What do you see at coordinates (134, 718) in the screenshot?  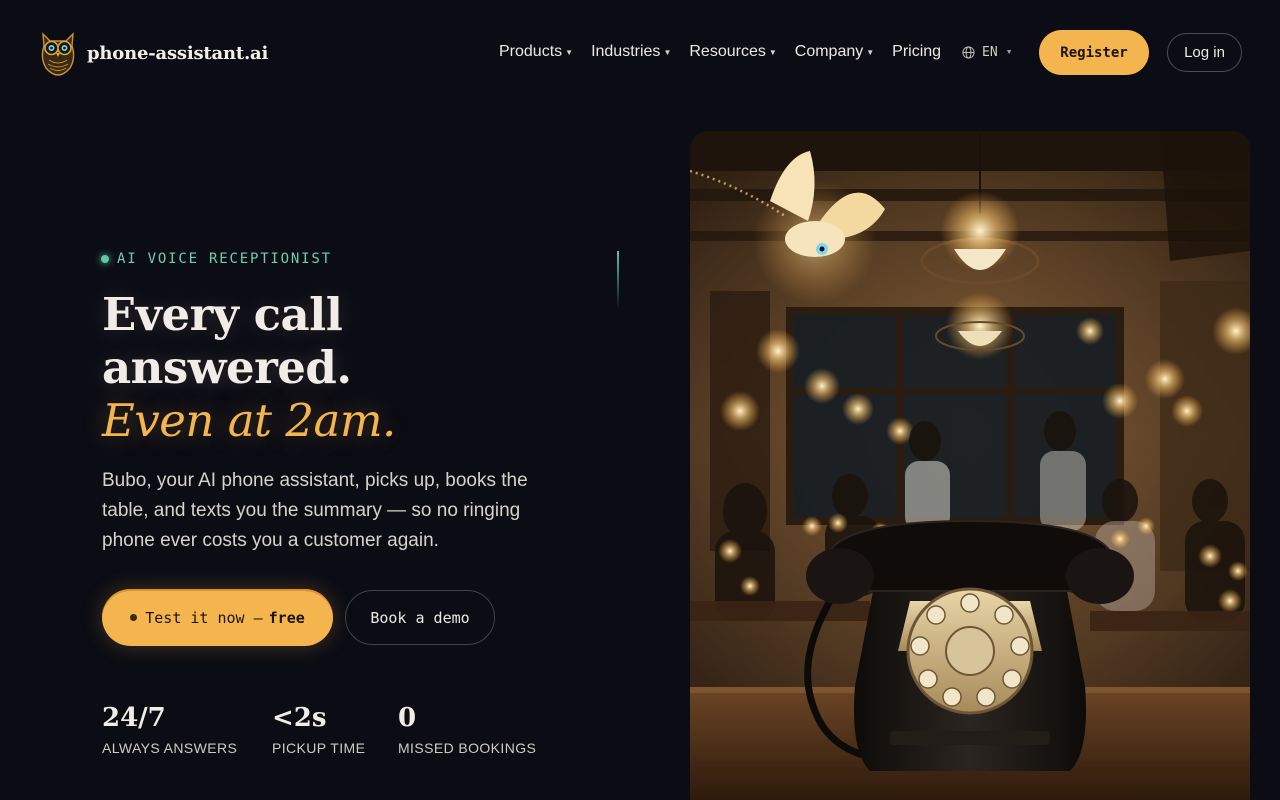 I see `stat-value: 24/7` at bounding box center [134, 718].